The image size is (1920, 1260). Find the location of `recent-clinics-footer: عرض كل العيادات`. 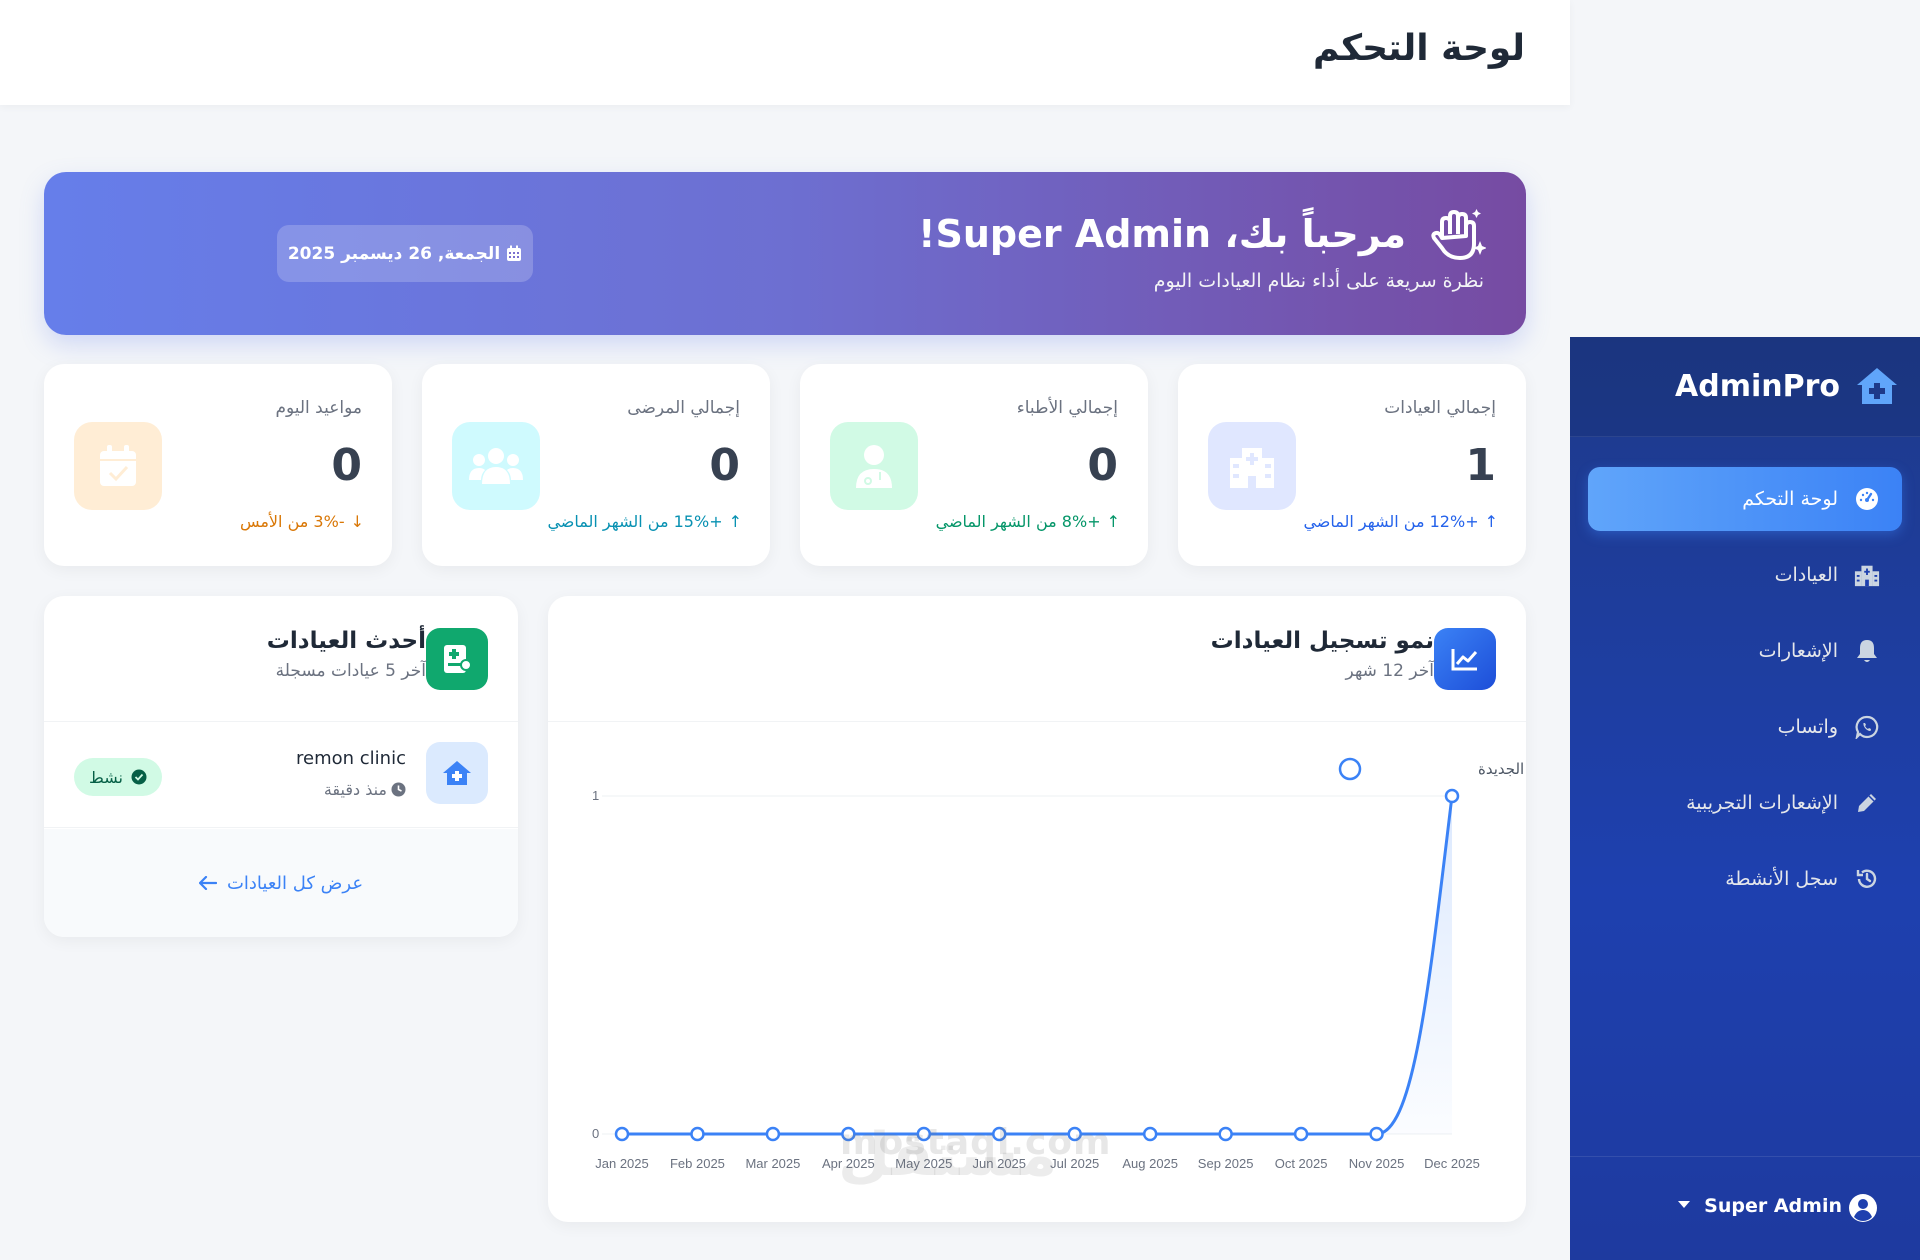

recent-clinics-footer: عرض كل العيادات is located at coordinates (281, 883).